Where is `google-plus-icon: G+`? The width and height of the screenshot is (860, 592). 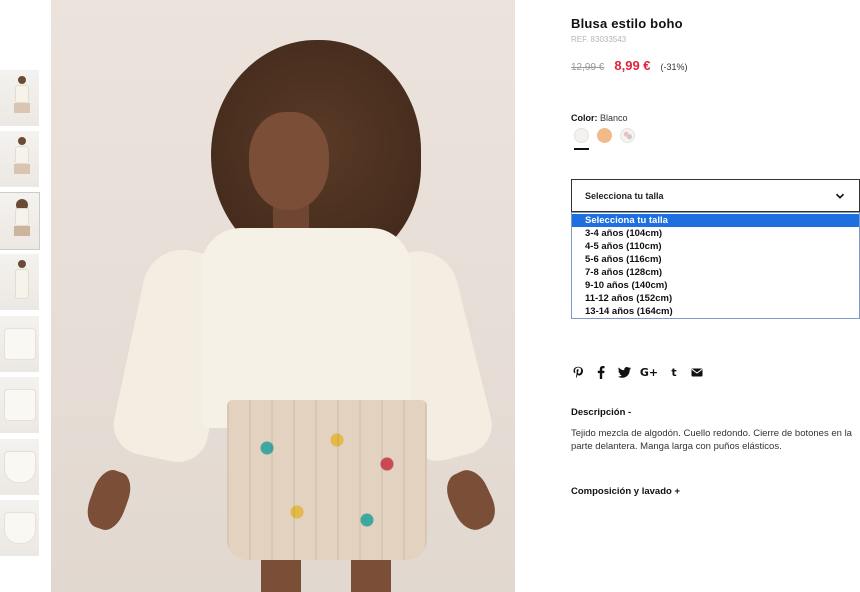
google-plus-icon: G+ is located at coordinates (649, 372).